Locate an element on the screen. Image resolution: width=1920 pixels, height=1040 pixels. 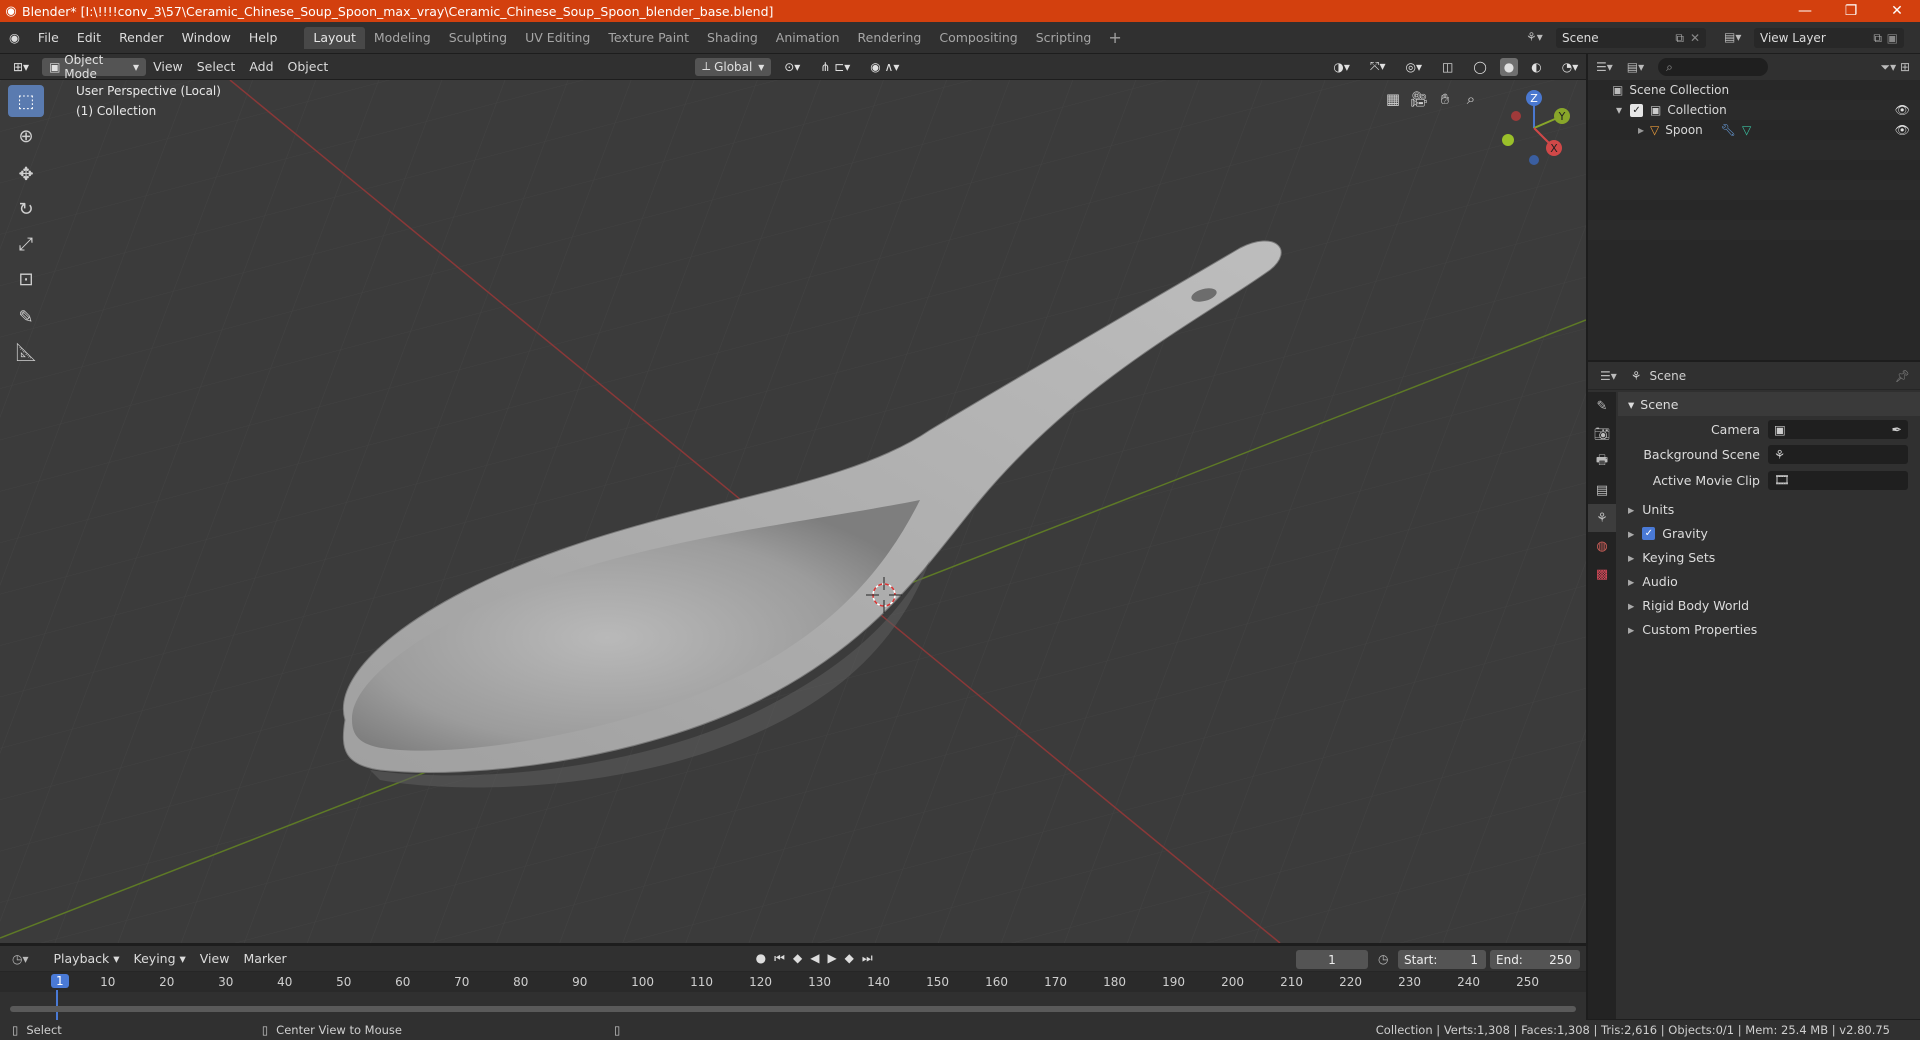
xray-icon: ◫ is located at coordinates (1447, 67).